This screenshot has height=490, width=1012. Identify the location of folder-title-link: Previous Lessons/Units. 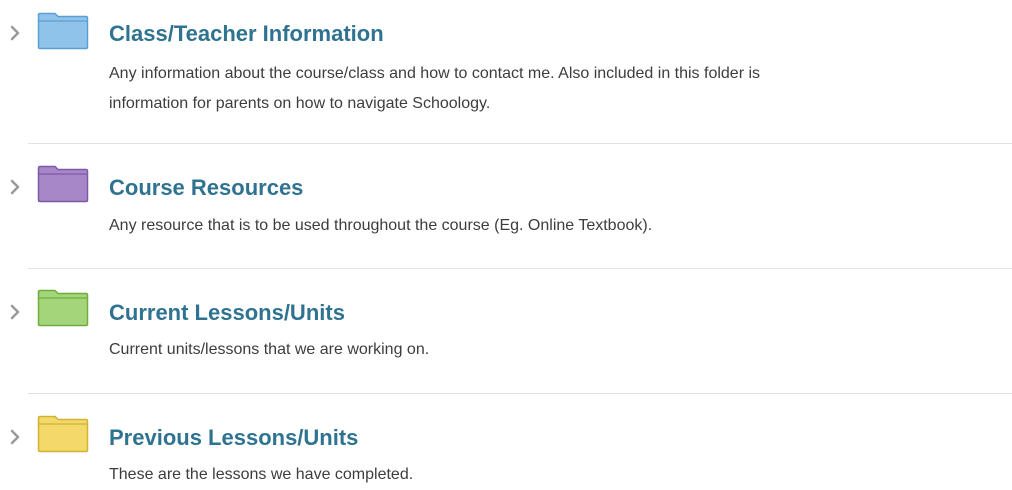
(233, 438).